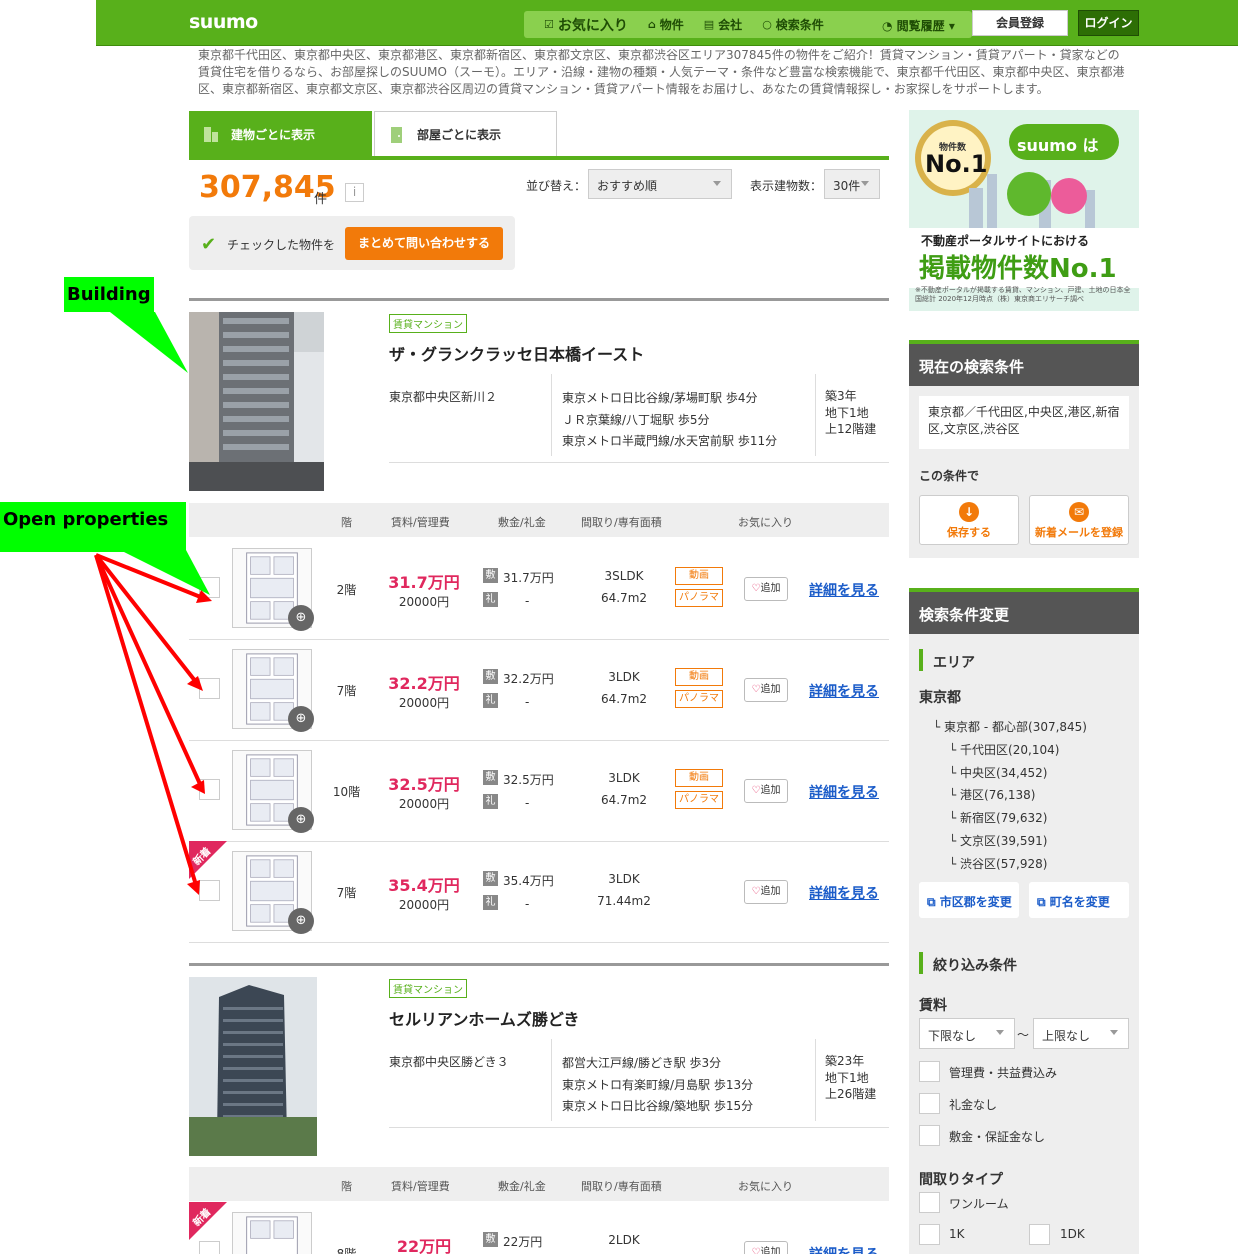  I want to click on station-item: 東京メトロ日比谷線/茅場町駅 歩4分, so click(660, 398).